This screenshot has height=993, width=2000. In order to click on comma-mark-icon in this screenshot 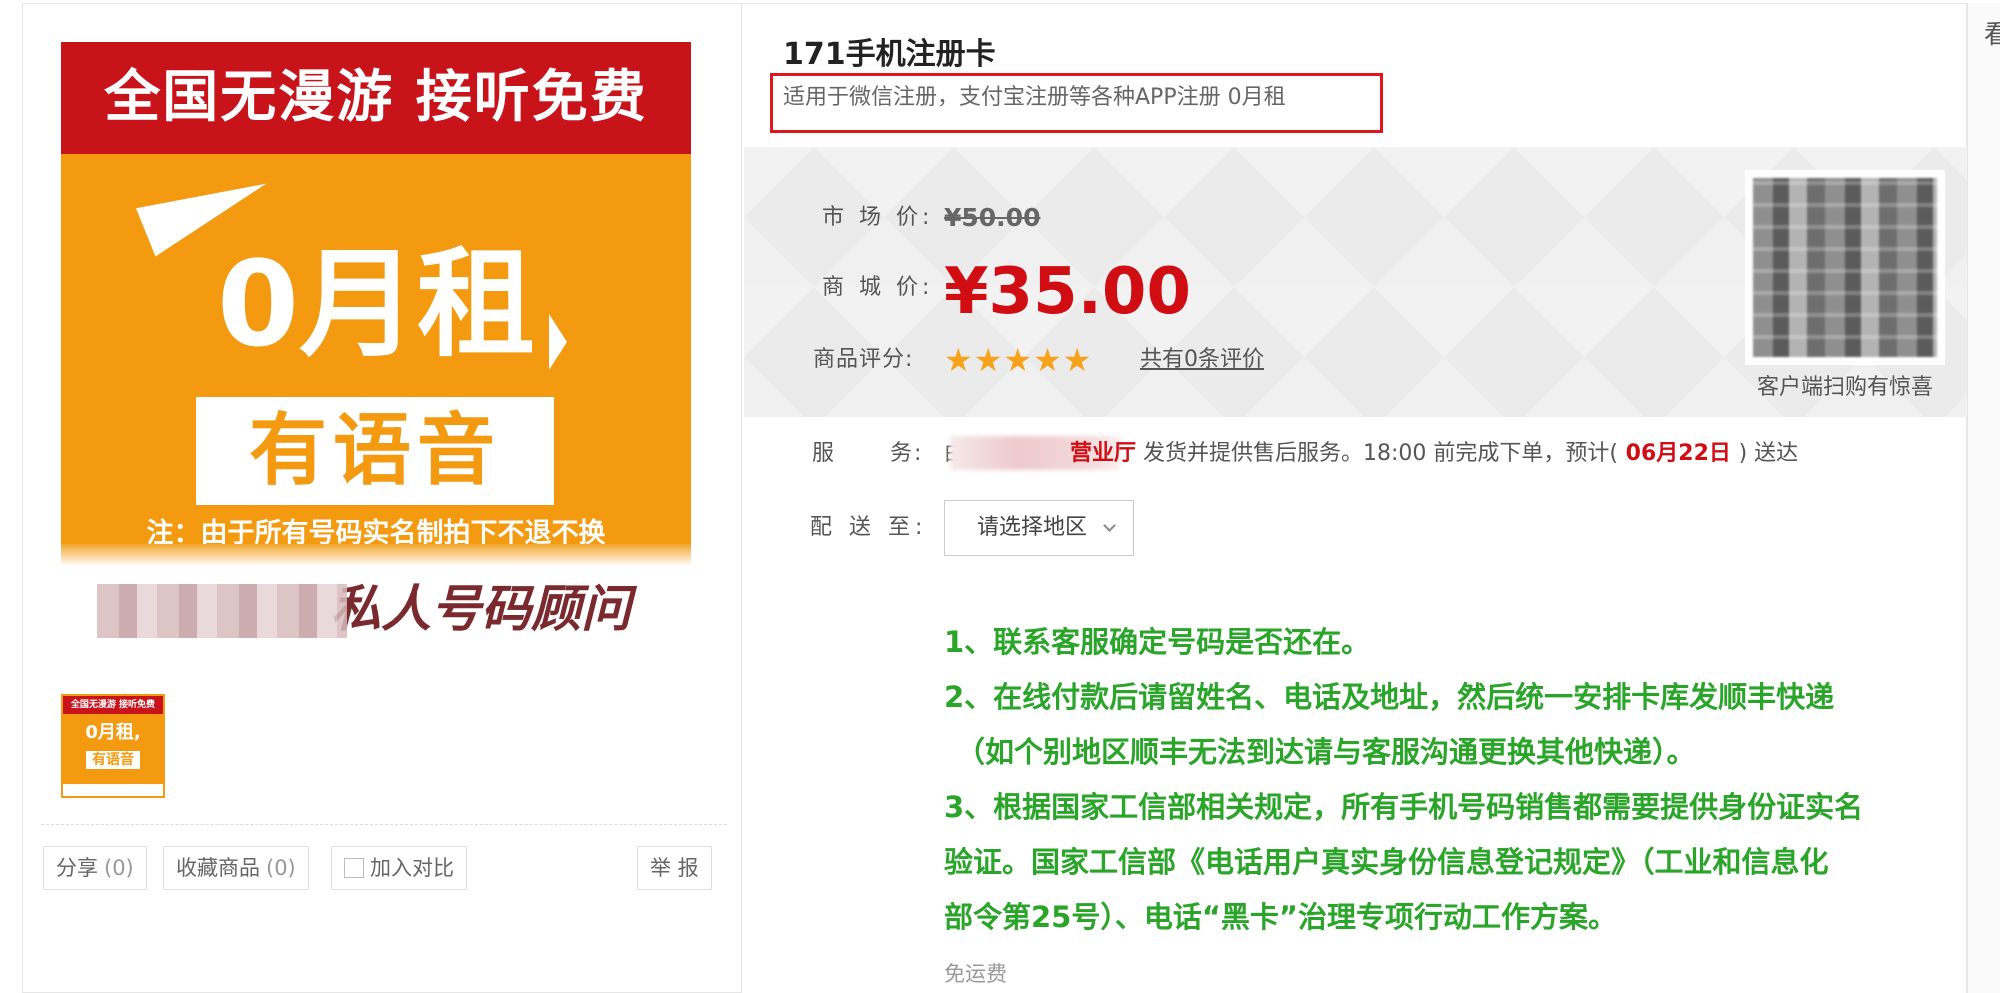, I will do `click(558, 342)`.